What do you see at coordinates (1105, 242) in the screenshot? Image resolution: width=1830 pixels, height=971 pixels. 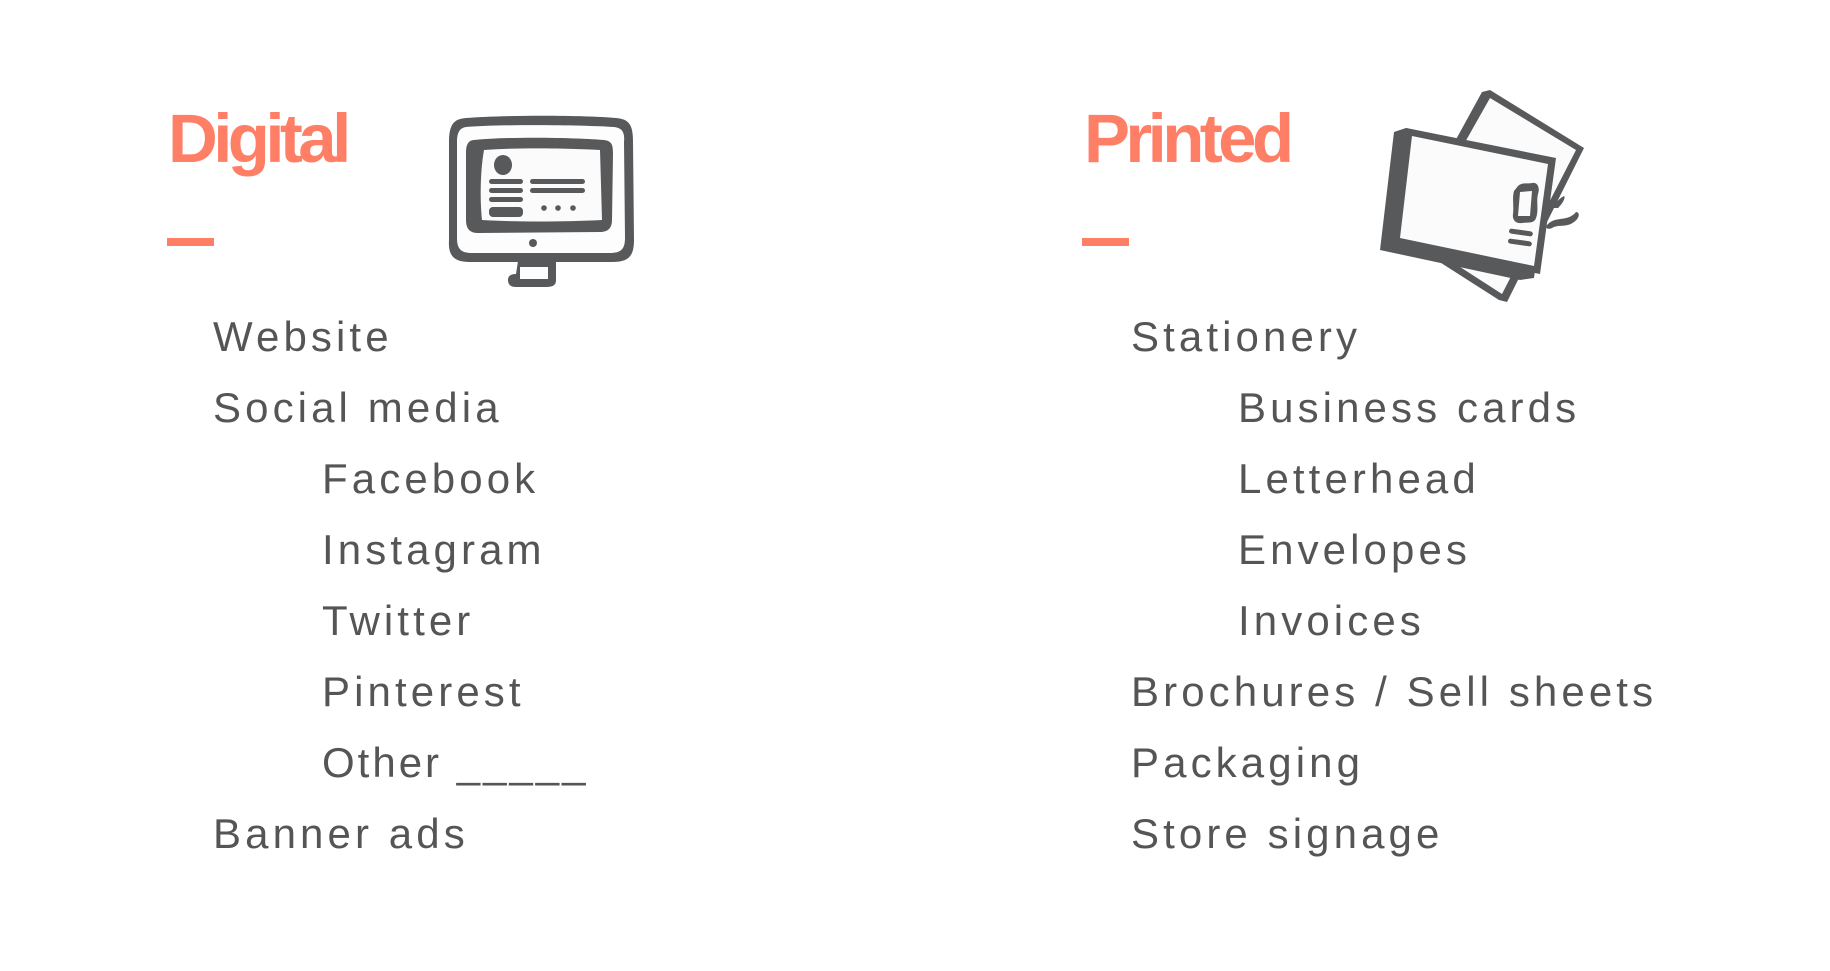 I see `printed-heading-dash` at bounding box center [1105, 242].